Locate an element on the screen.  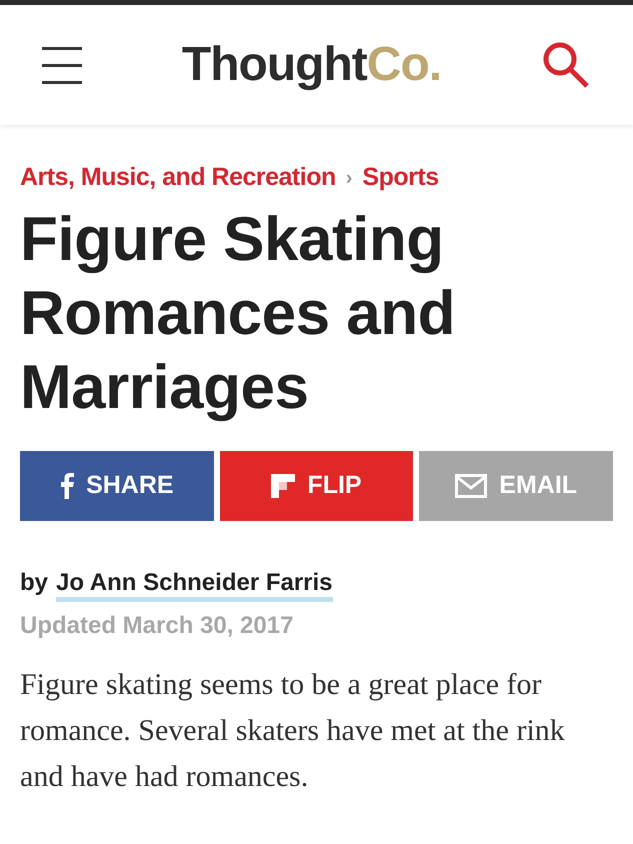
site-logo: ThoughtCo. is located at coordinates (312, 65).